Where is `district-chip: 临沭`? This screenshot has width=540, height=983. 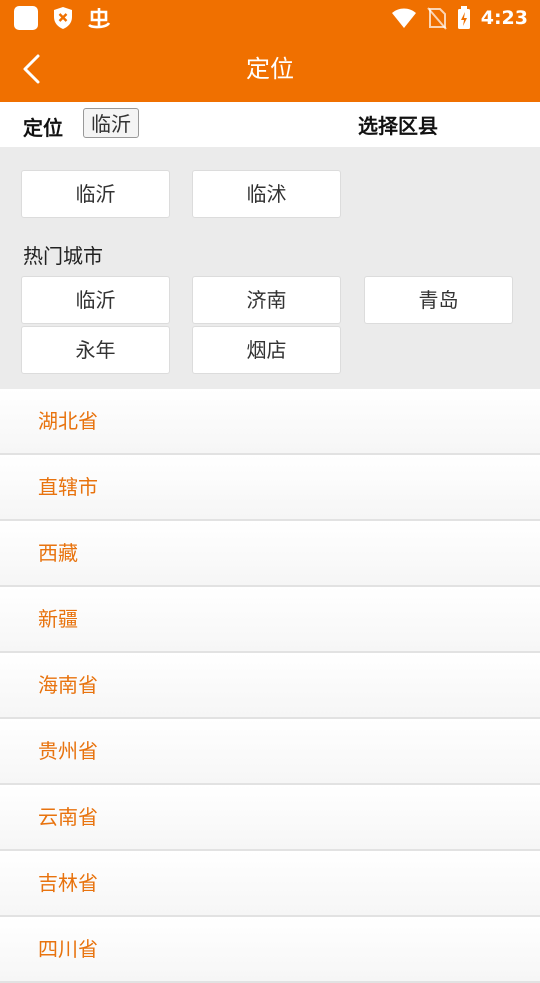
district-chip: 临沭 is located at coordinates (266, 194).